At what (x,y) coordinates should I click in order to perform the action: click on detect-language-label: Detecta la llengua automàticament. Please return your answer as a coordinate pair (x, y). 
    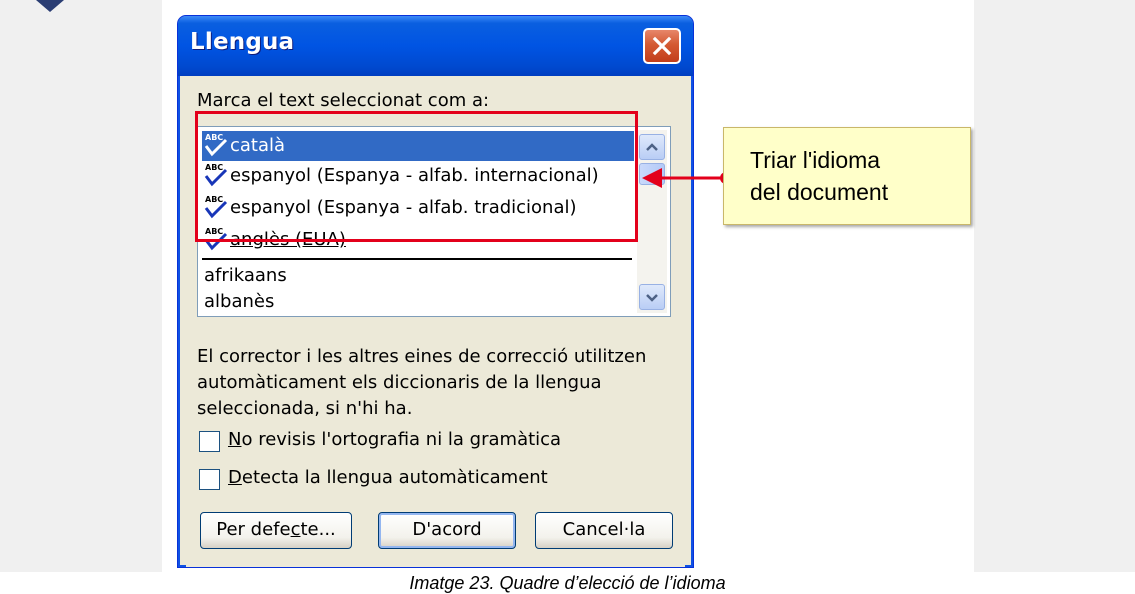
    Looking at the image, I should click on (388, 477).